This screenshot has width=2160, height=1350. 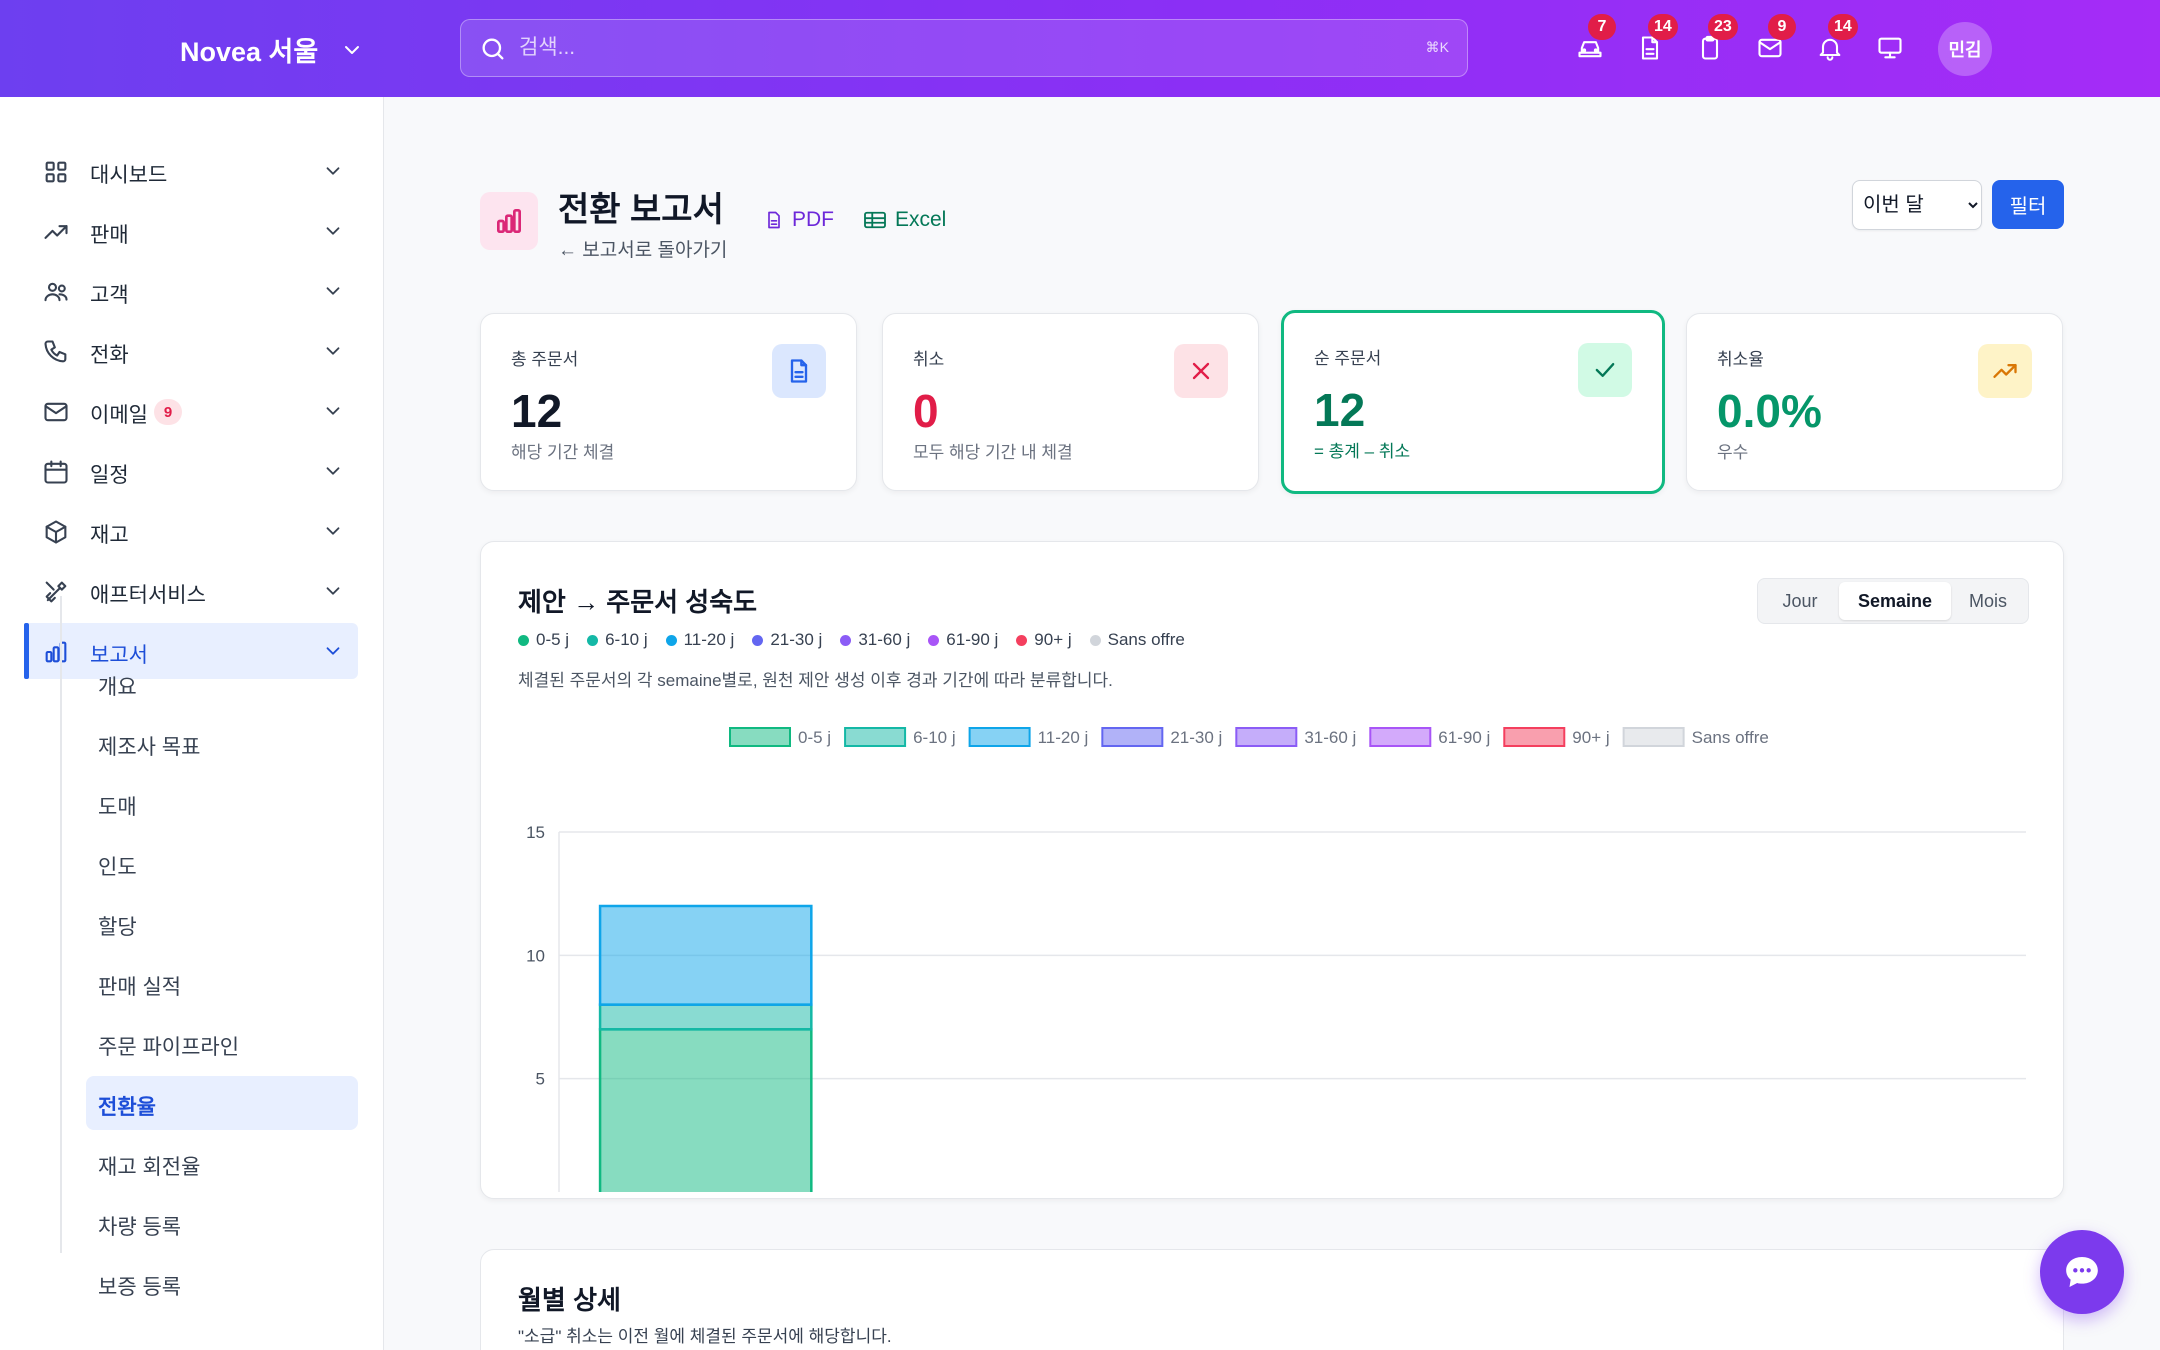 I want to click on legend-dot-item: 21-30 j, so click(x=787, y=640).